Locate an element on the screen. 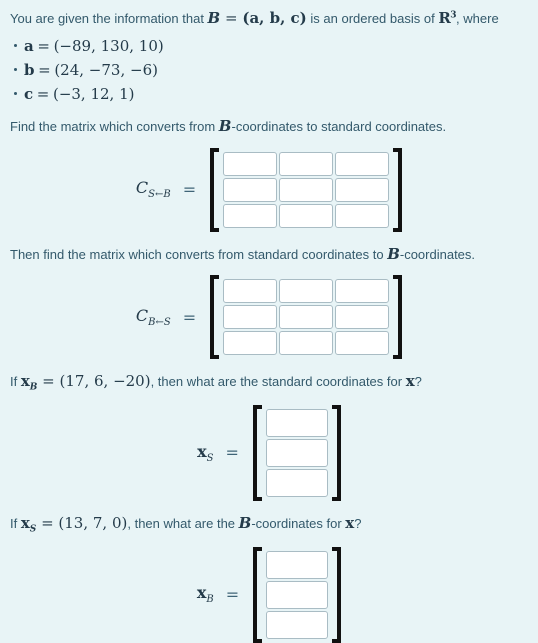 This screenshot has width=538, height=643. vector-2-equals: = is located at coordinates (232, 595).